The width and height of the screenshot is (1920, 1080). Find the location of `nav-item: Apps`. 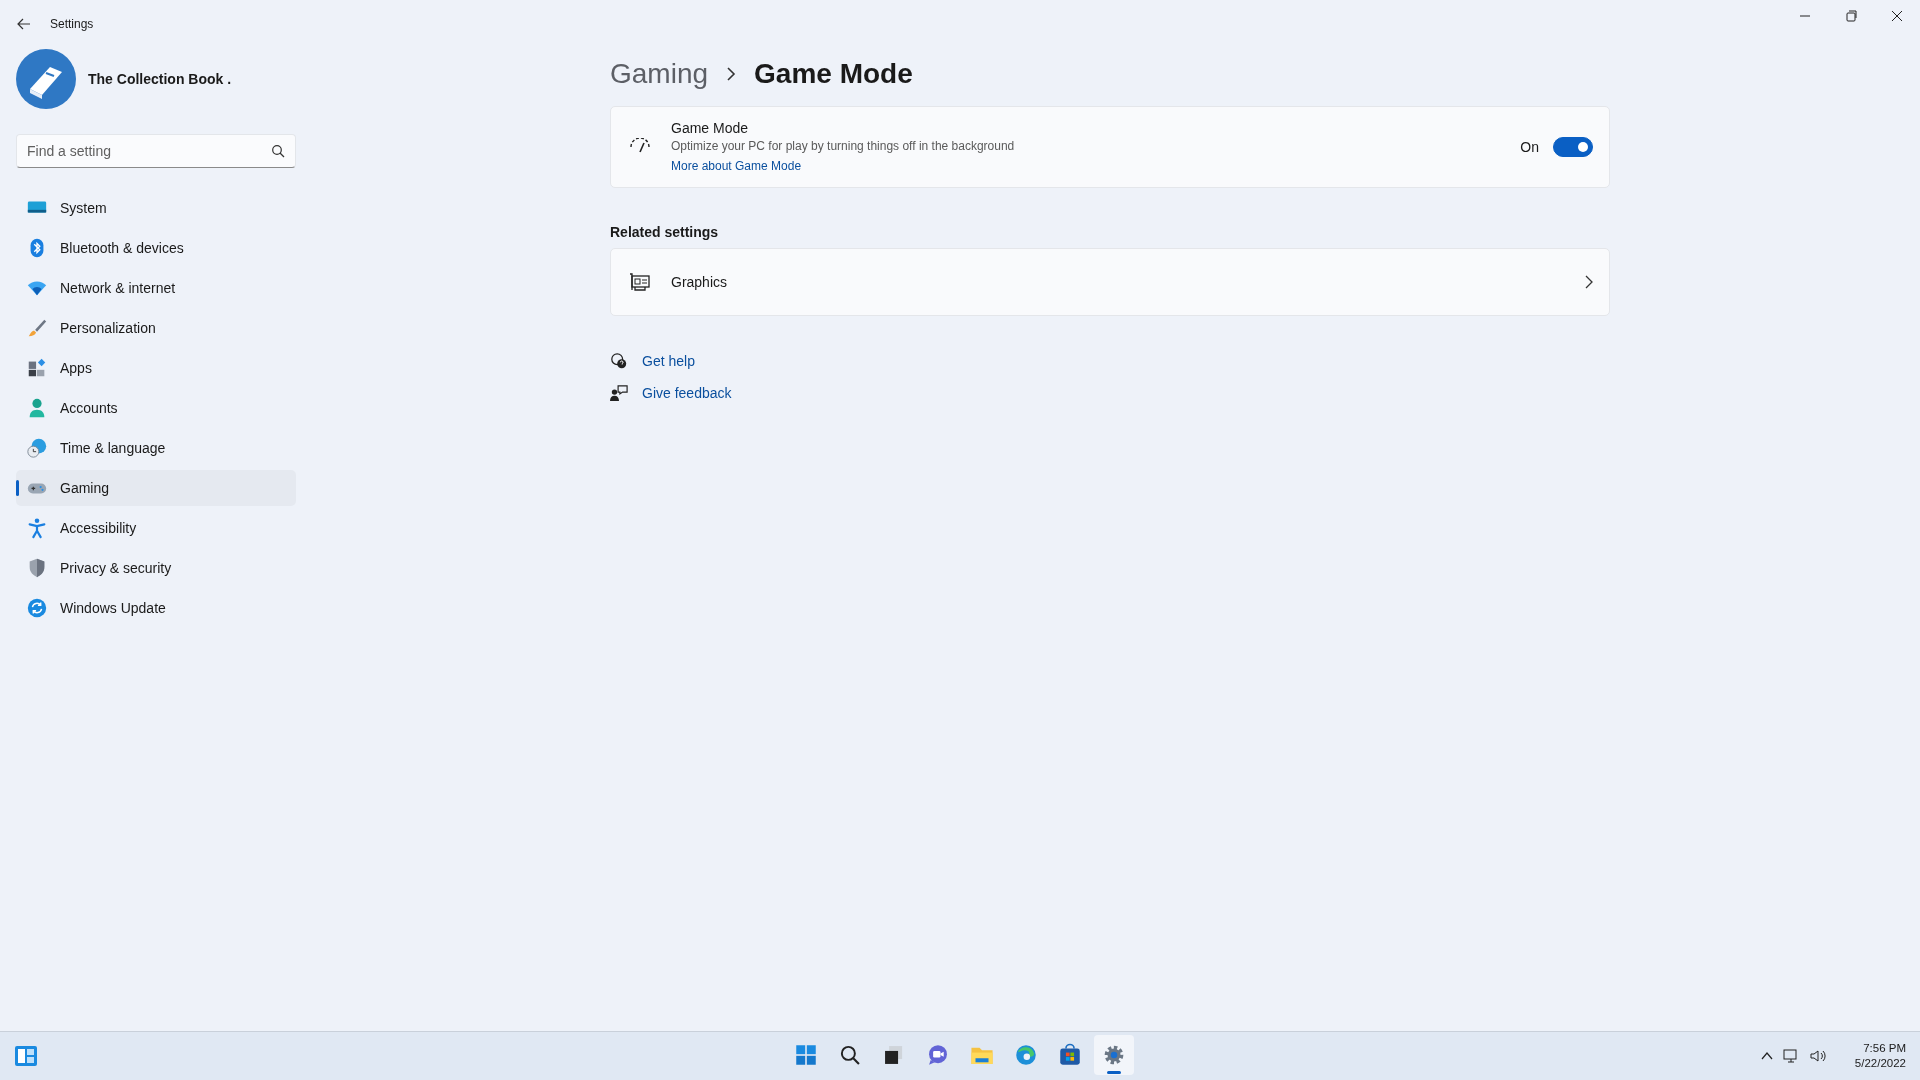

nav-item: Apps is located at coordinates (156, 368).